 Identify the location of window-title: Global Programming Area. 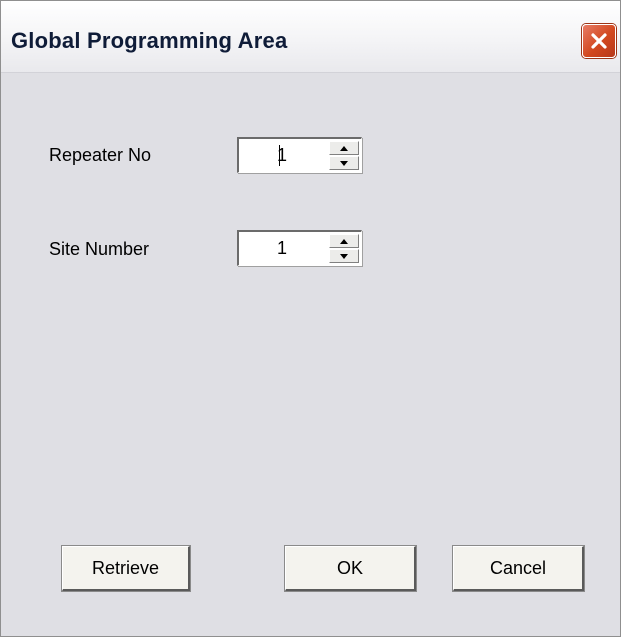
(149, 40).